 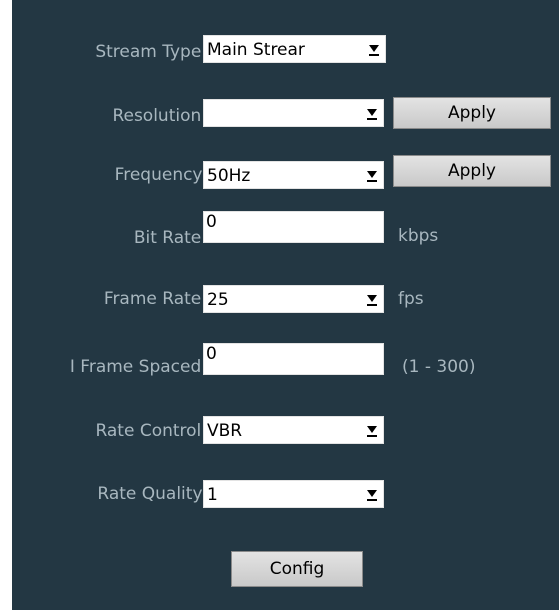 I want to click on config-button: Config, so click(x=297, y=569).